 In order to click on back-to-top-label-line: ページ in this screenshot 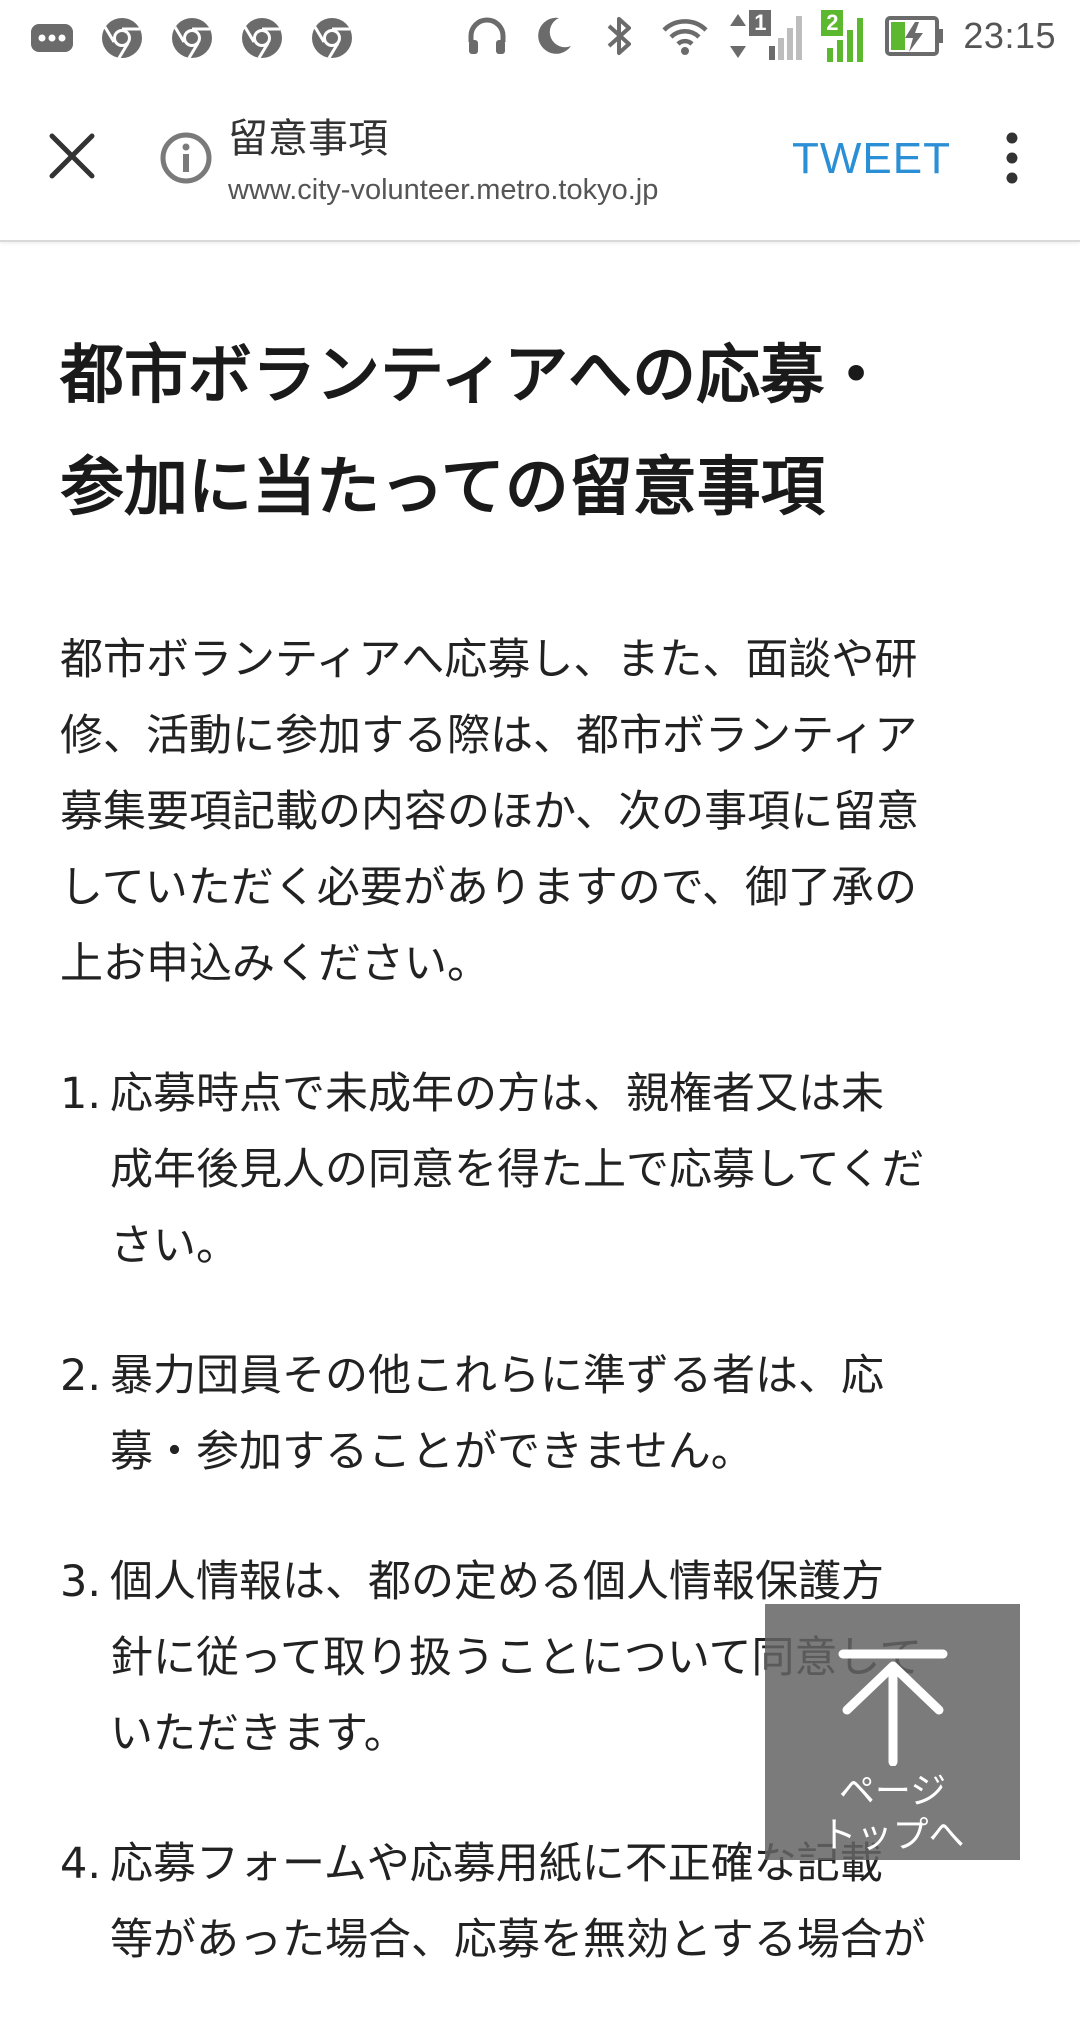, I will do `click(892, 1791)`.